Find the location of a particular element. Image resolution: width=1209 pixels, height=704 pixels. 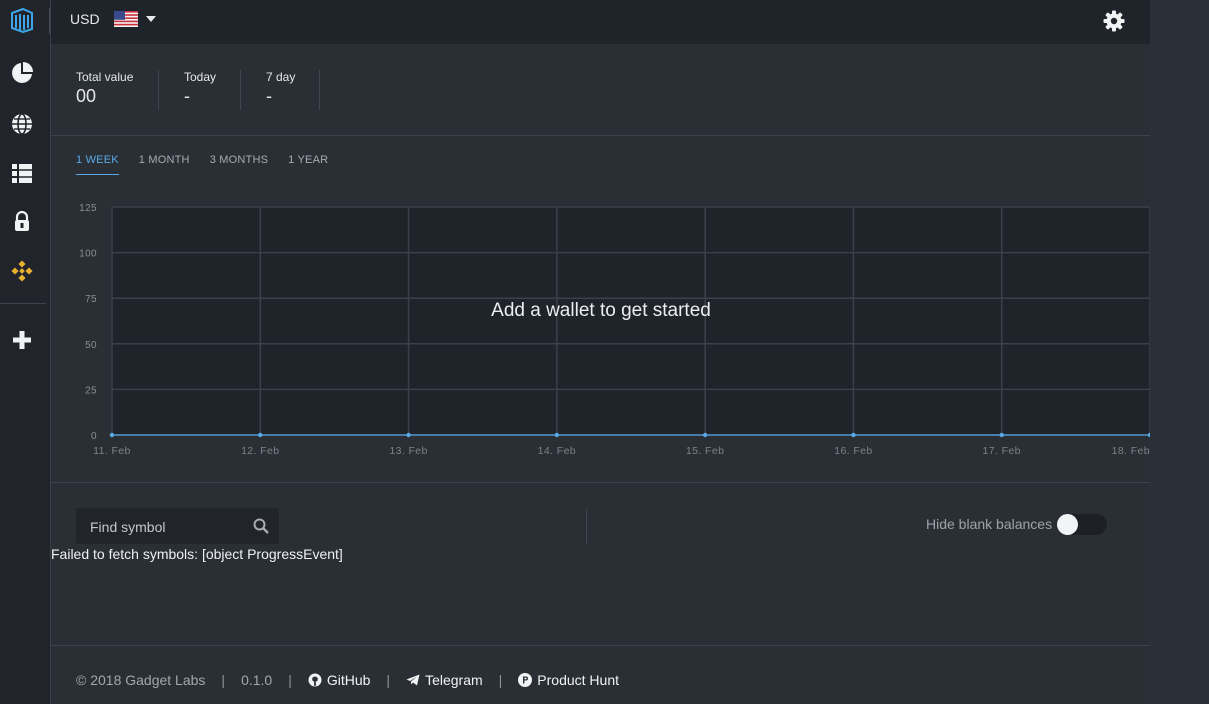

search-input is located at coordinates (169, 527).